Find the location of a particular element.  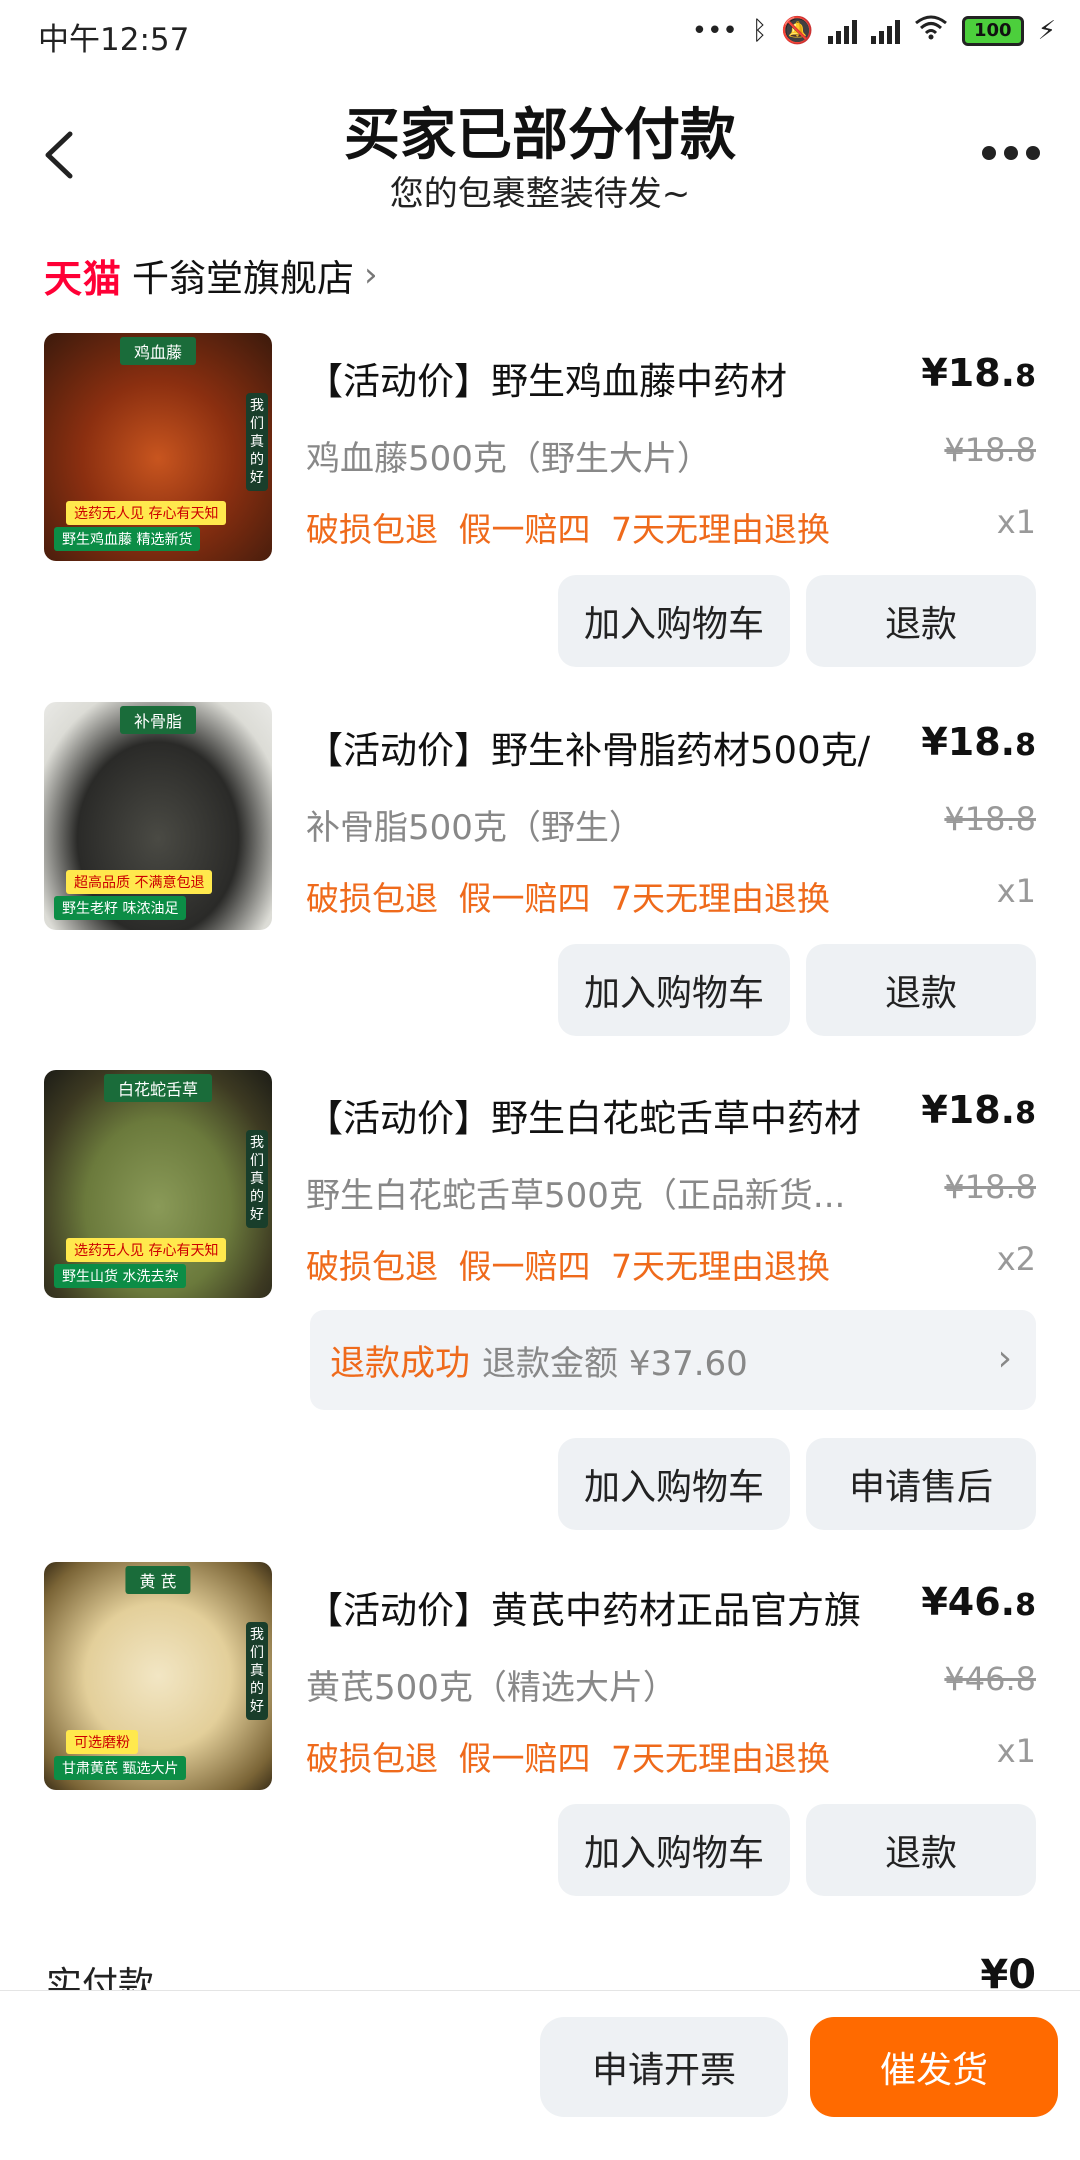

product-image: 鸡血藤 我们真的好 选药无人见 存心有天知 野生鸡血藤 精选新货 is located at coordinates (158, 447).